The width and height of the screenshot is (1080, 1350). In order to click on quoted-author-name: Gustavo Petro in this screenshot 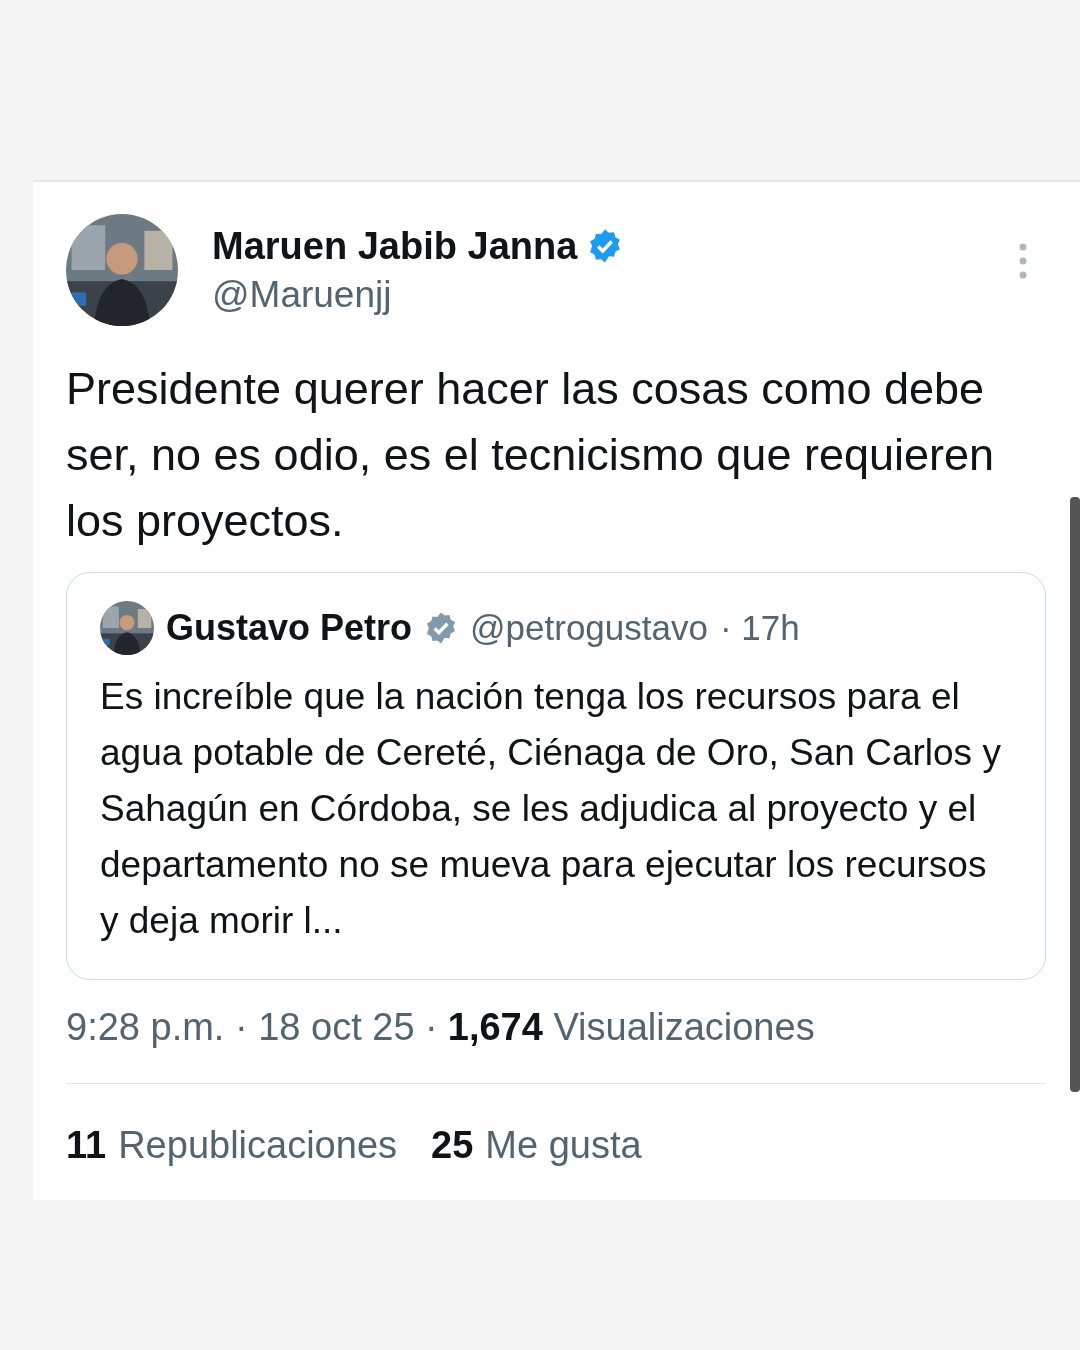, I will do `click(289, 628)`.